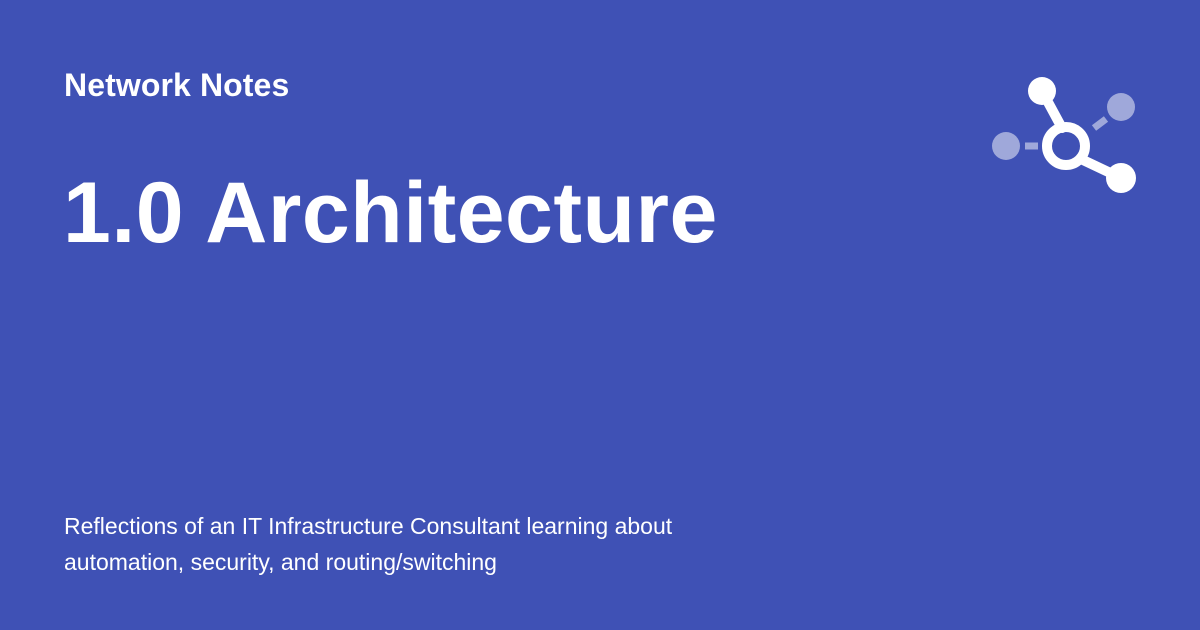 This screenshot has width=1200, height=630. I want to click on main-node-top, so click(1042, 91).